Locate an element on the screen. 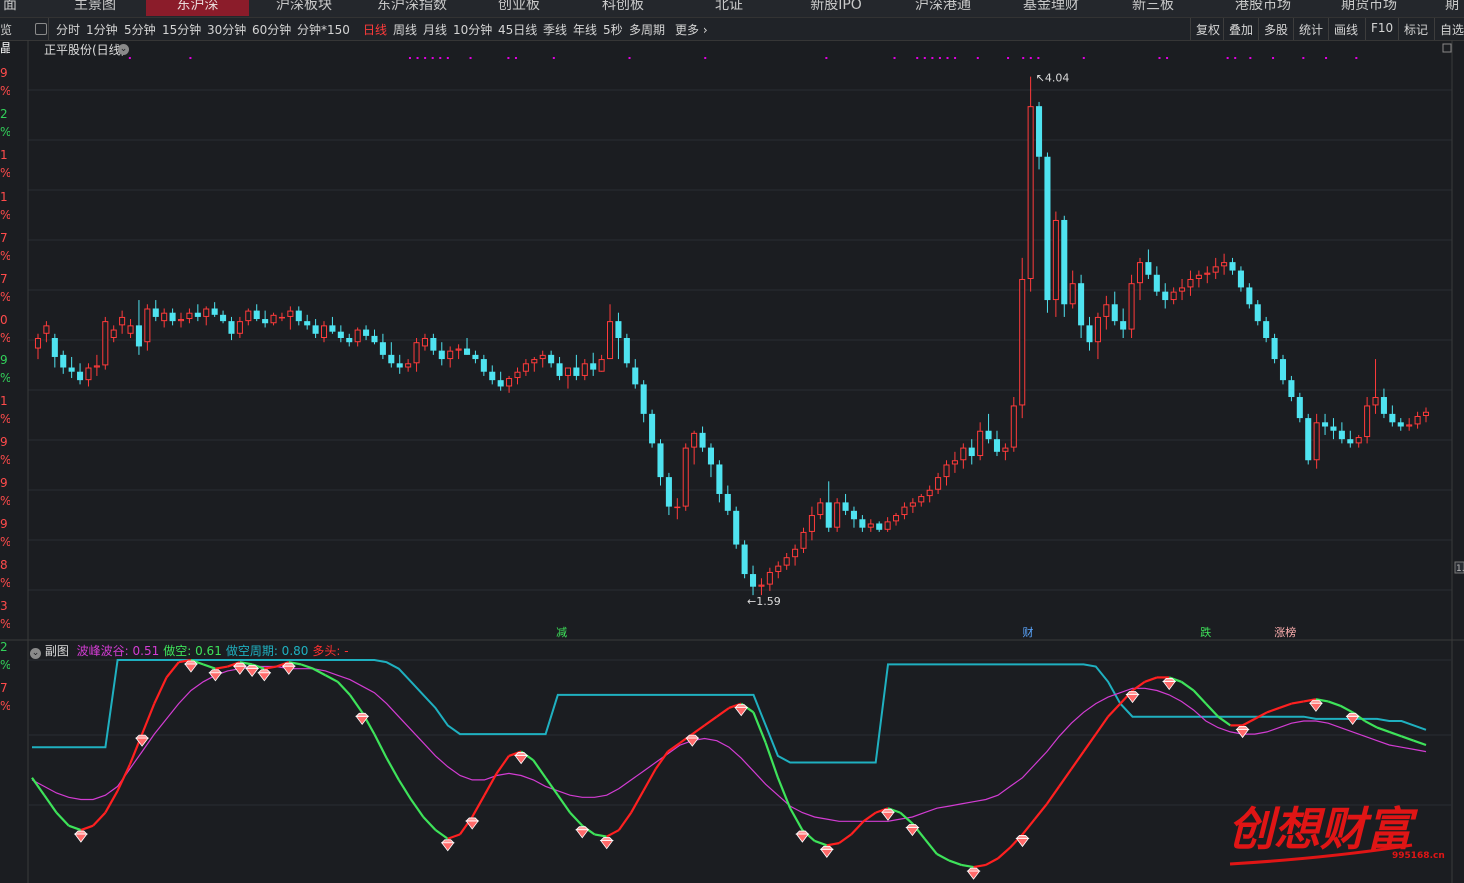 This screenshot has height=883, width=1464. event-marker-3: 涨榜 is located at coordinates (1285, 632).